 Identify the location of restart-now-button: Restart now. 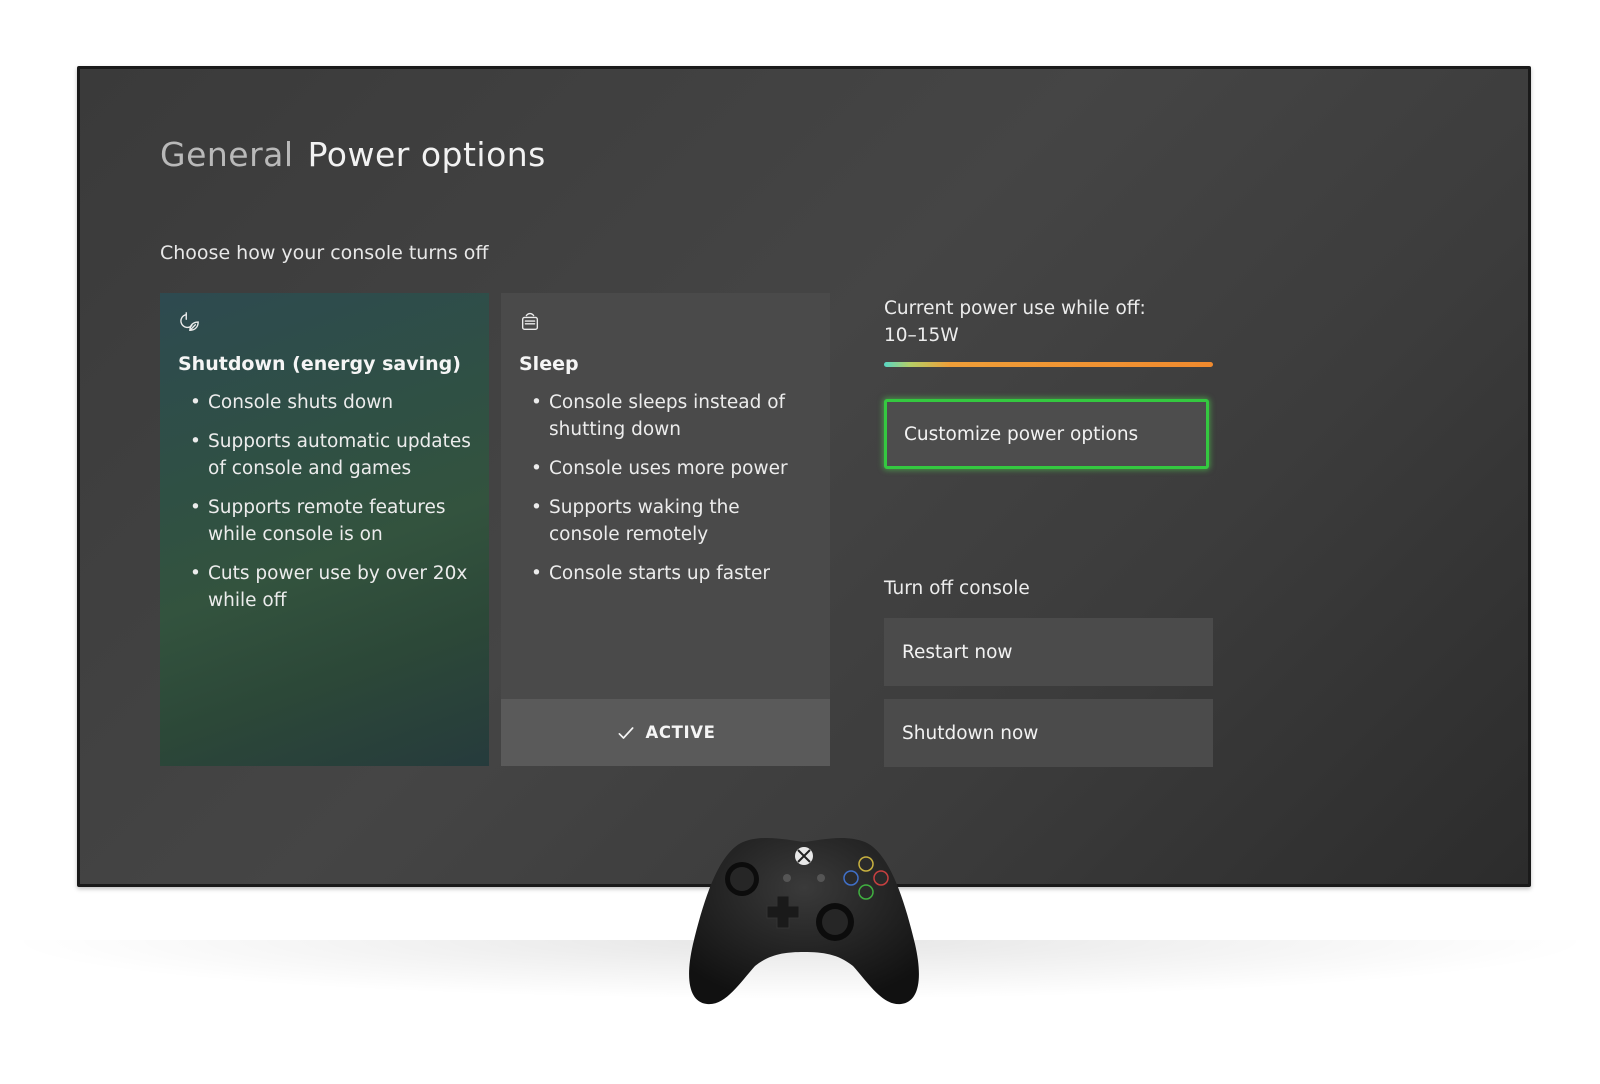
(1048, 652).